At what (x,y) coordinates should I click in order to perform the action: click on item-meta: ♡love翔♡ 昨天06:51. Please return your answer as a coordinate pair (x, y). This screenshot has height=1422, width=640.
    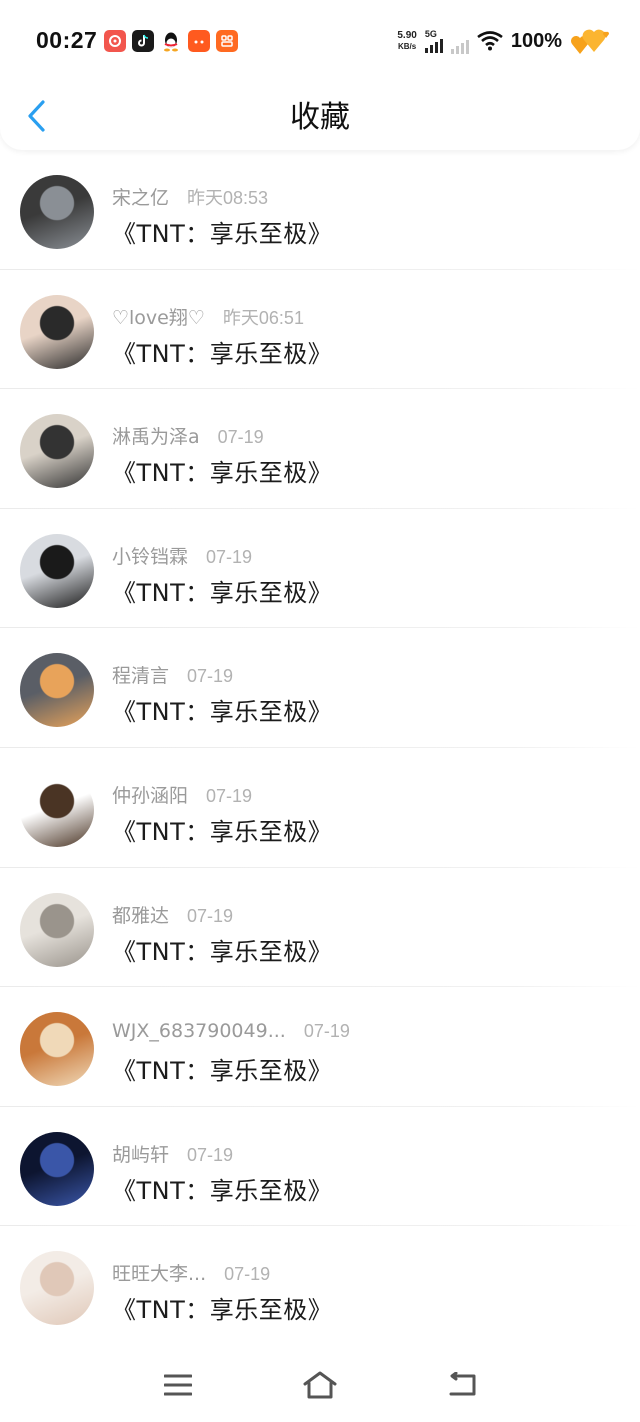
    Looking at the image, I should click on (208, 316).